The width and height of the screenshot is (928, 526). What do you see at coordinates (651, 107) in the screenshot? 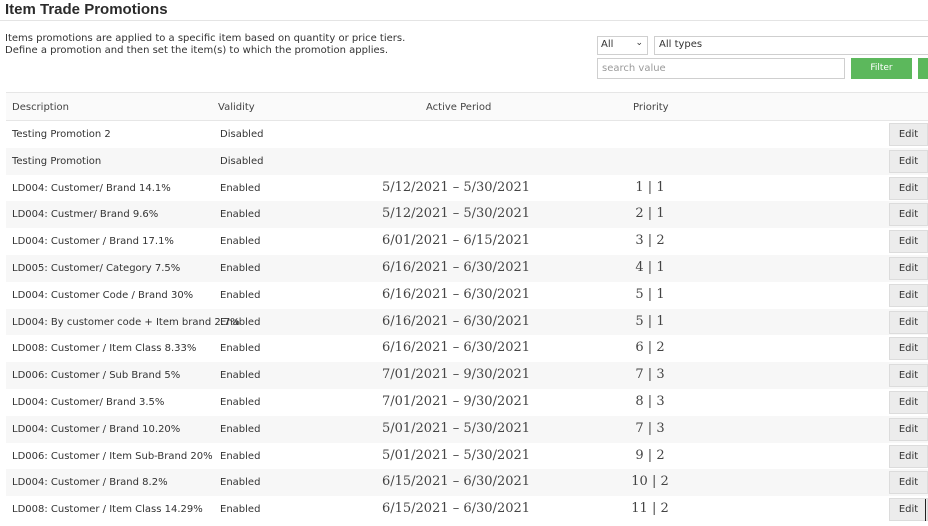
I see `column-header-priority: Priority` at bounding box center [651, 107].